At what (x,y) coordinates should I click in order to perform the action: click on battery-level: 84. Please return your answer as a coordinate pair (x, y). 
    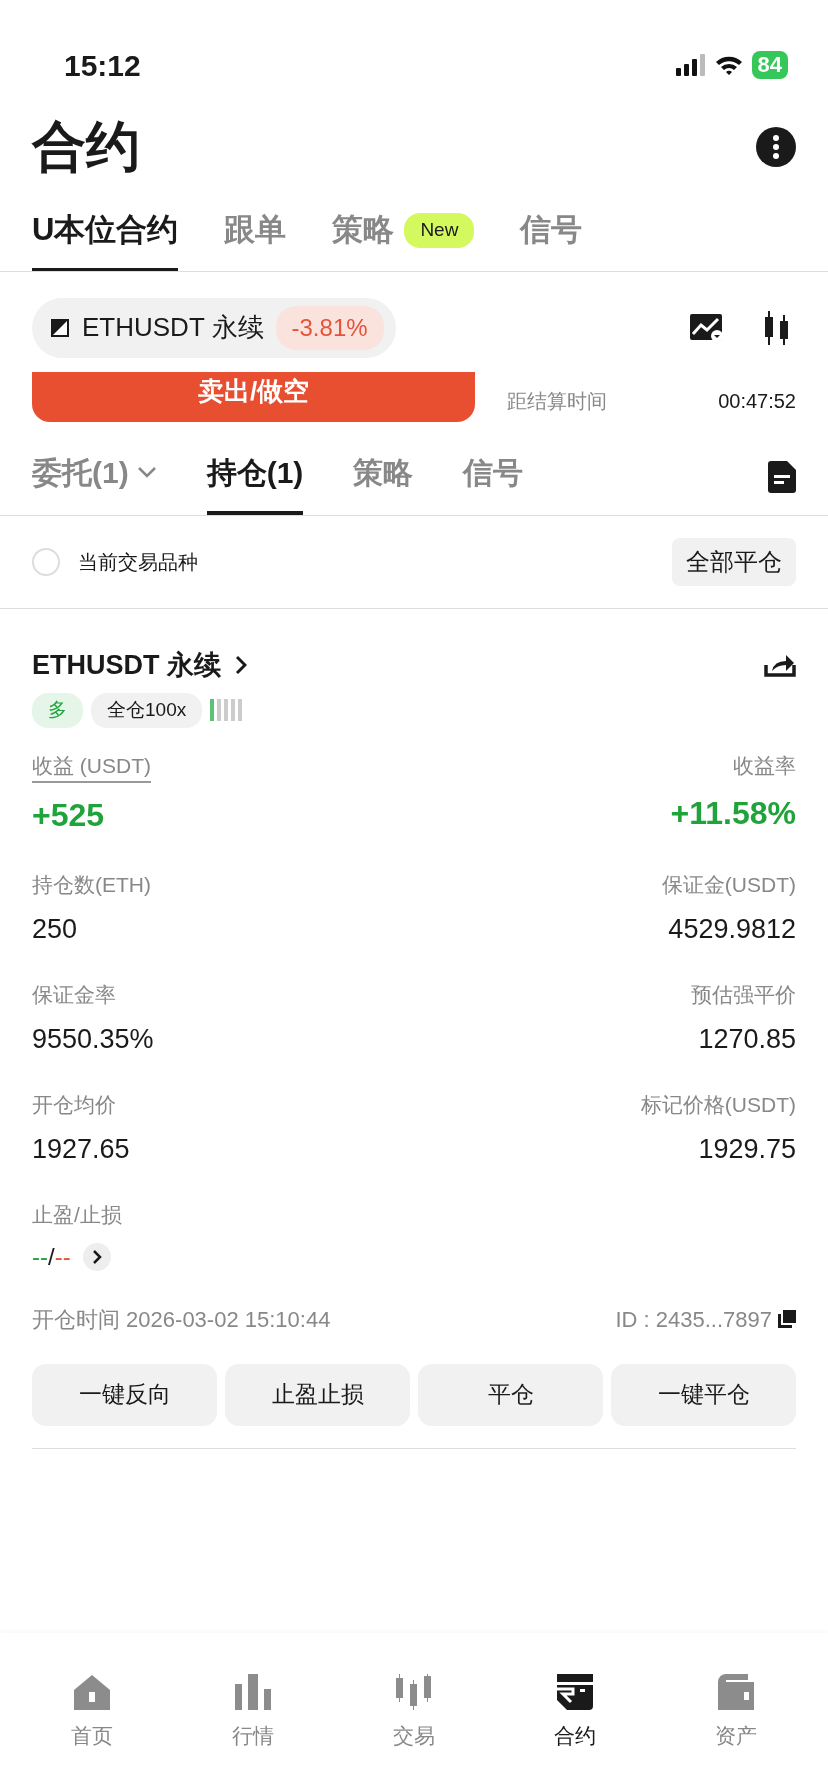
    Looking at the image, I should click on (769, 65).